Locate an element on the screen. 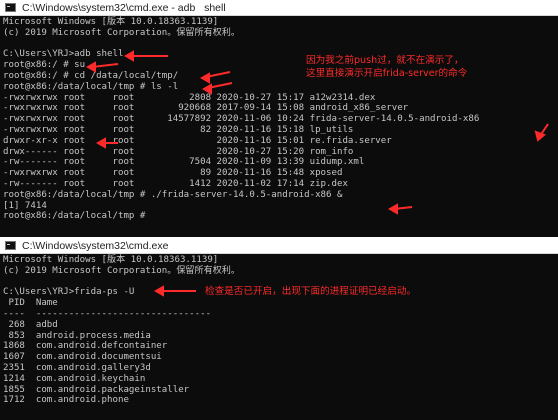 This screenshot has height=420, width=558. console-line: root@x86:/data/local/tmp # ls -l is located at coordinates (91, 86).